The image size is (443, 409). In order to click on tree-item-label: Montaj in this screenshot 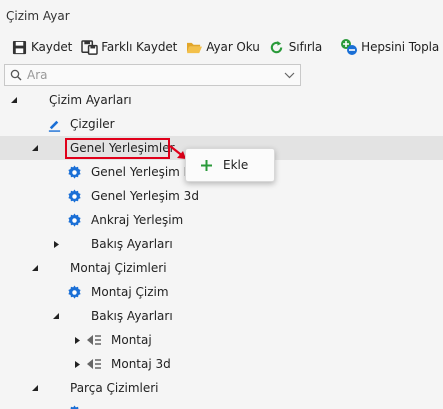, I will do `click(131, 340)`.